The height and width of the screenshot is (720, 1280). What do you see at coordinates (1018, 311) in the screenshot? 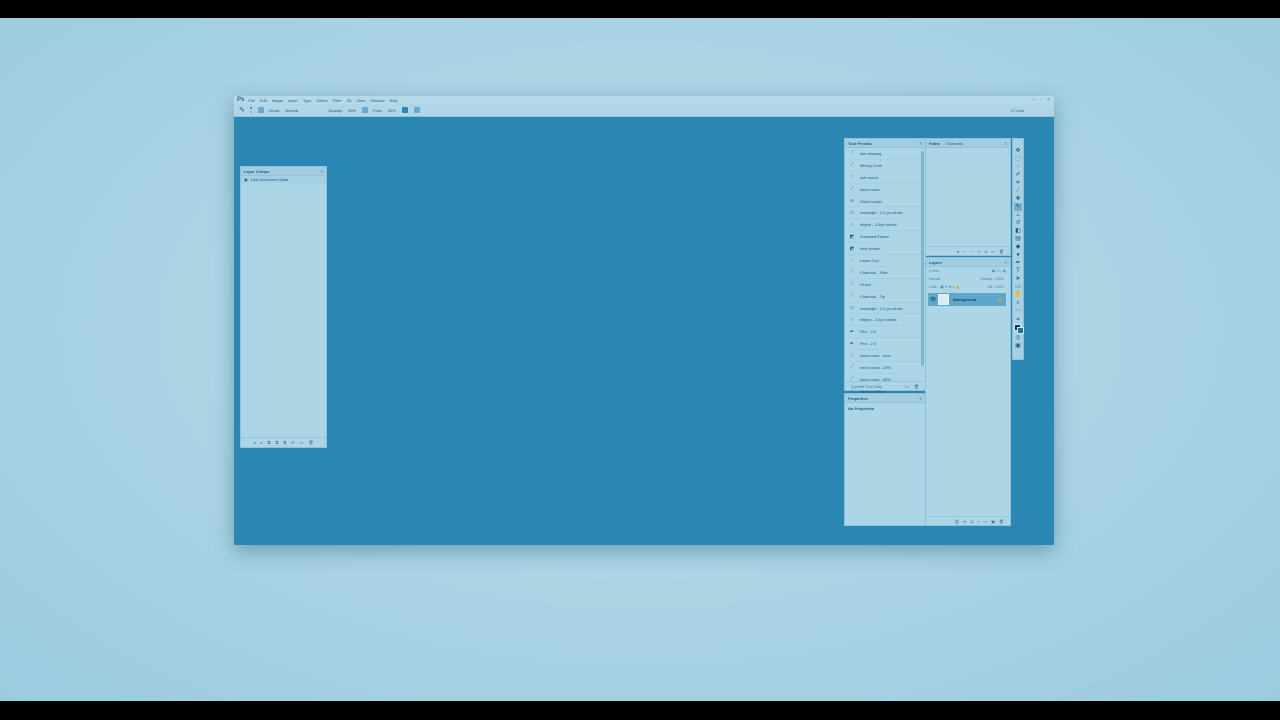
I see `more-tools-icon: ⋯` at bounding box center [1018, 311].